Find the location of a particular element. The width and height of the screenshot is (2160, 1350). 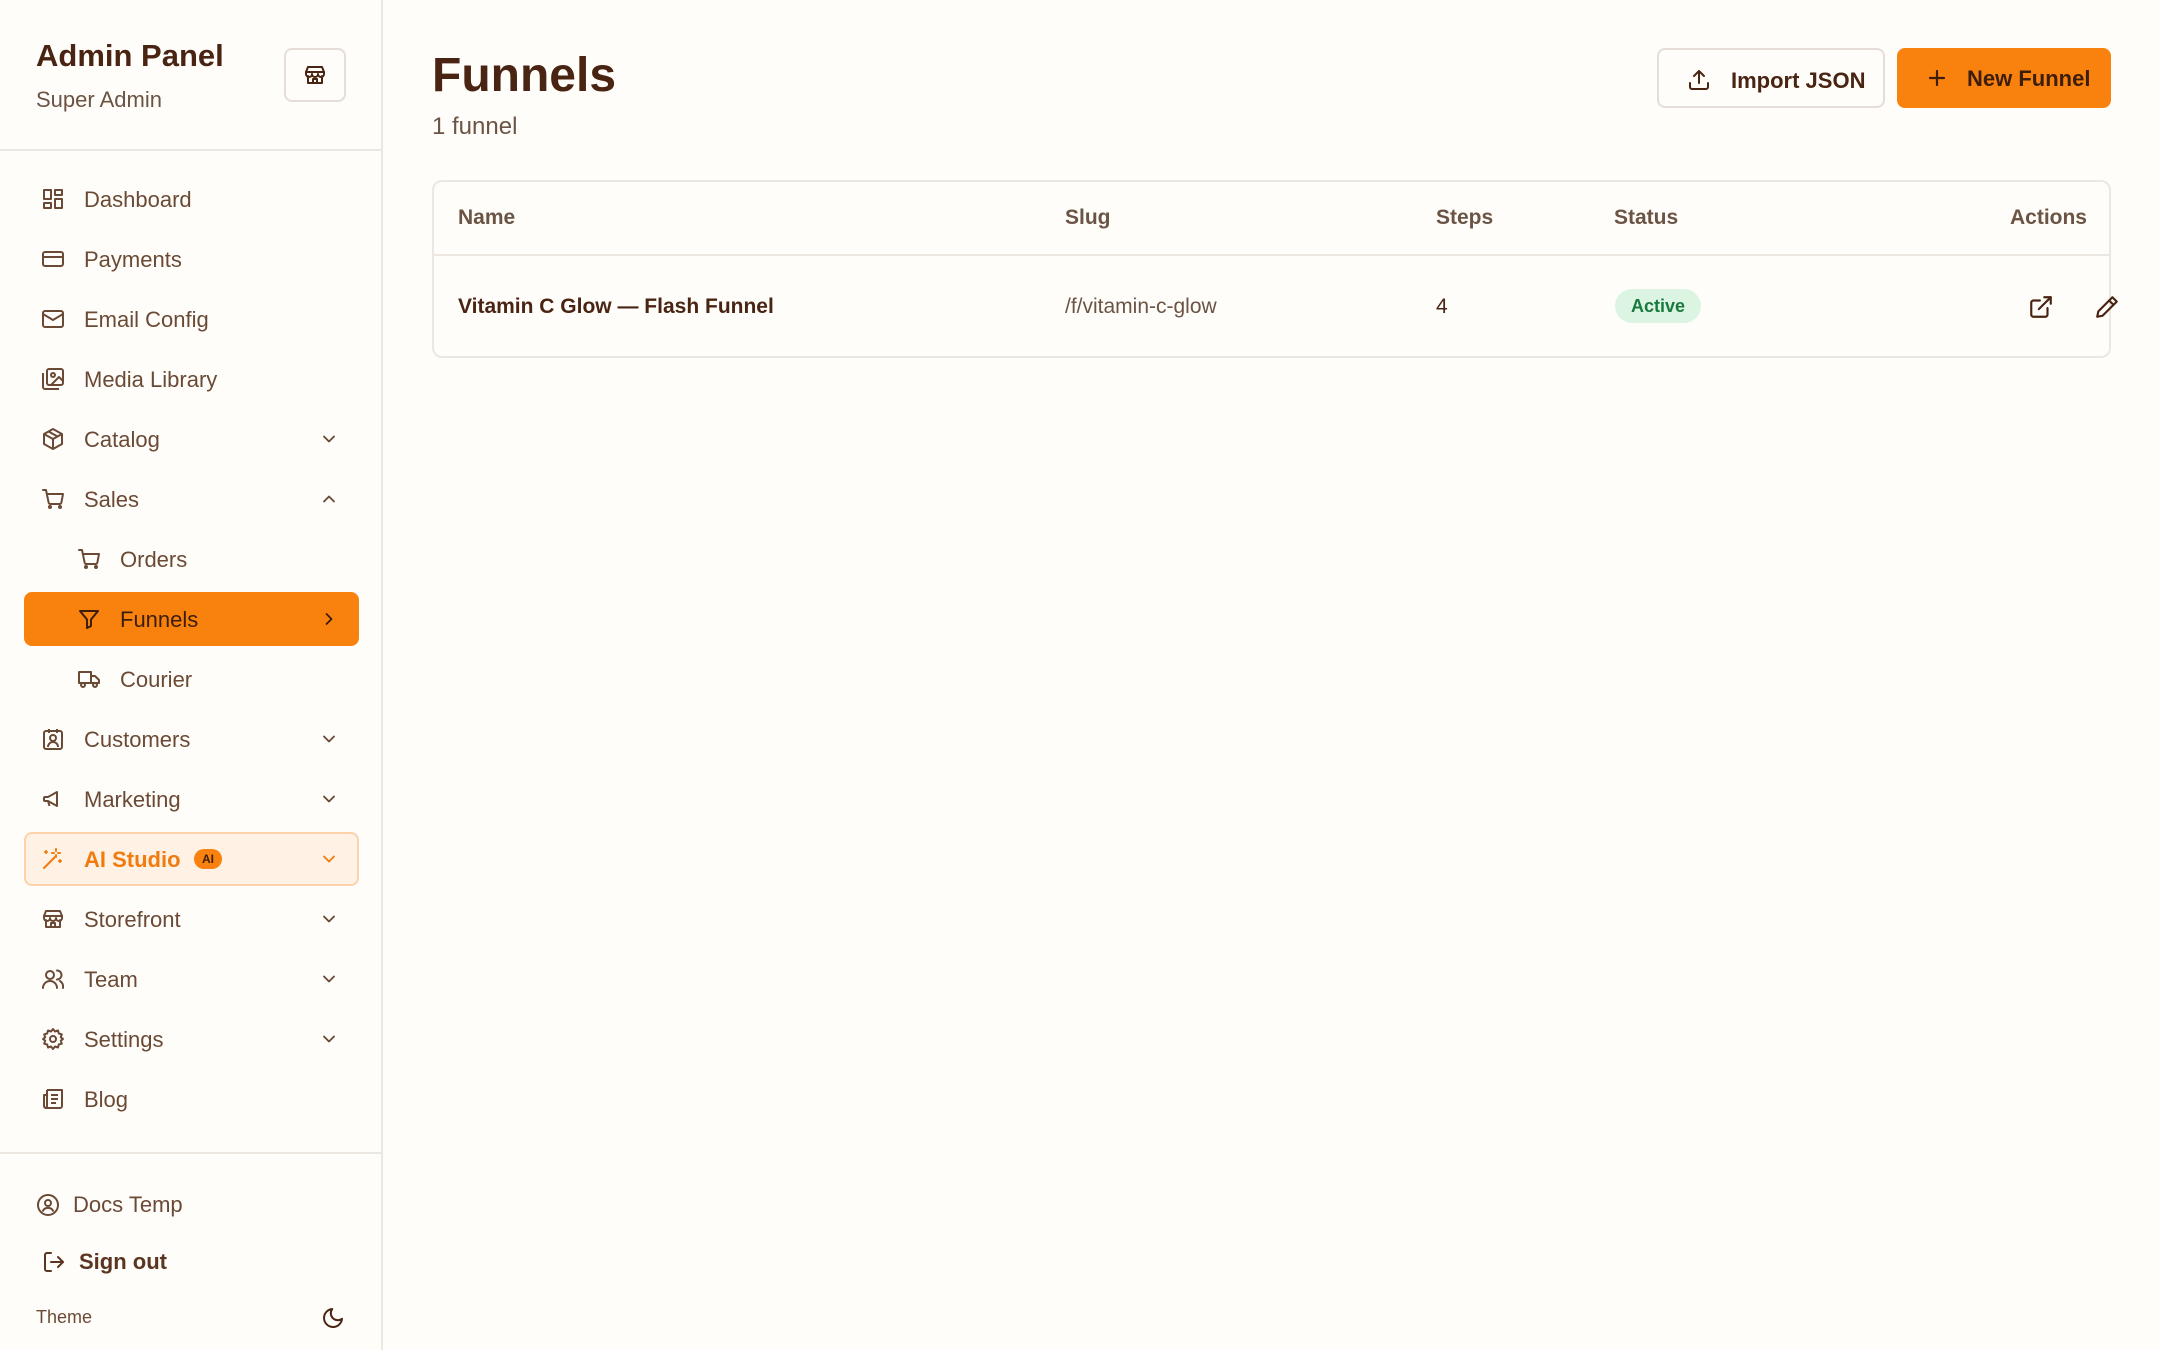

sidebar-item-email-config: Email Config is located at coordinates (191, 319).